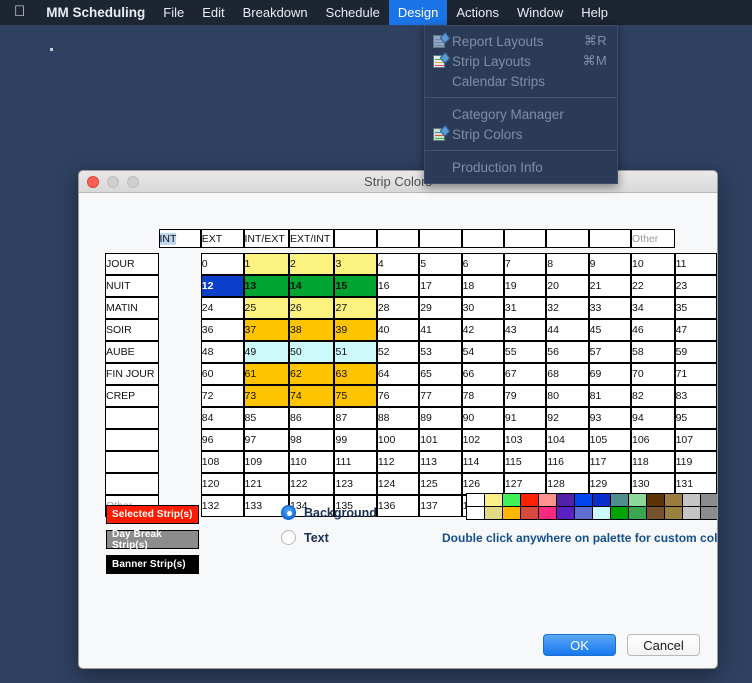 This screenshot has width=752, height=683. Describe the element at coordinates (440, 462) in the screenshot. I see `grid-cell-113: 113` at that location.